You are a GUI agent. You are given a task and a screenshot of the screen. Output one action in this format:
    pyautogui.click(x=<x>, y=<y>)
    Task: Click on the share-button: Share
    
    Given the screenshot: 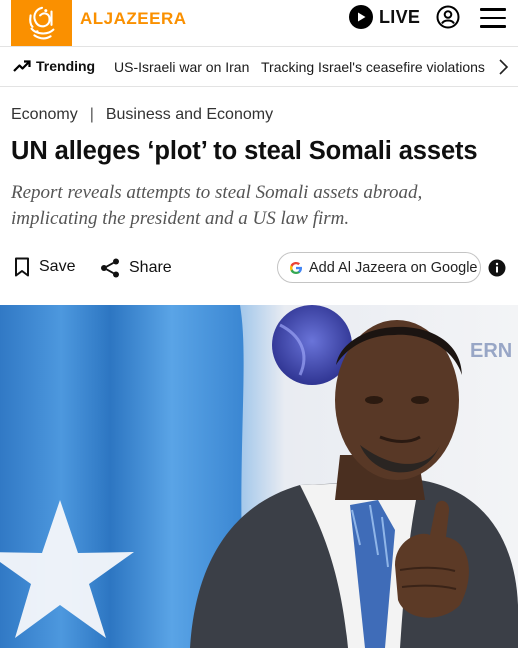 What is the action you would take?
    pyautogui.click(x=135, y=268)
    